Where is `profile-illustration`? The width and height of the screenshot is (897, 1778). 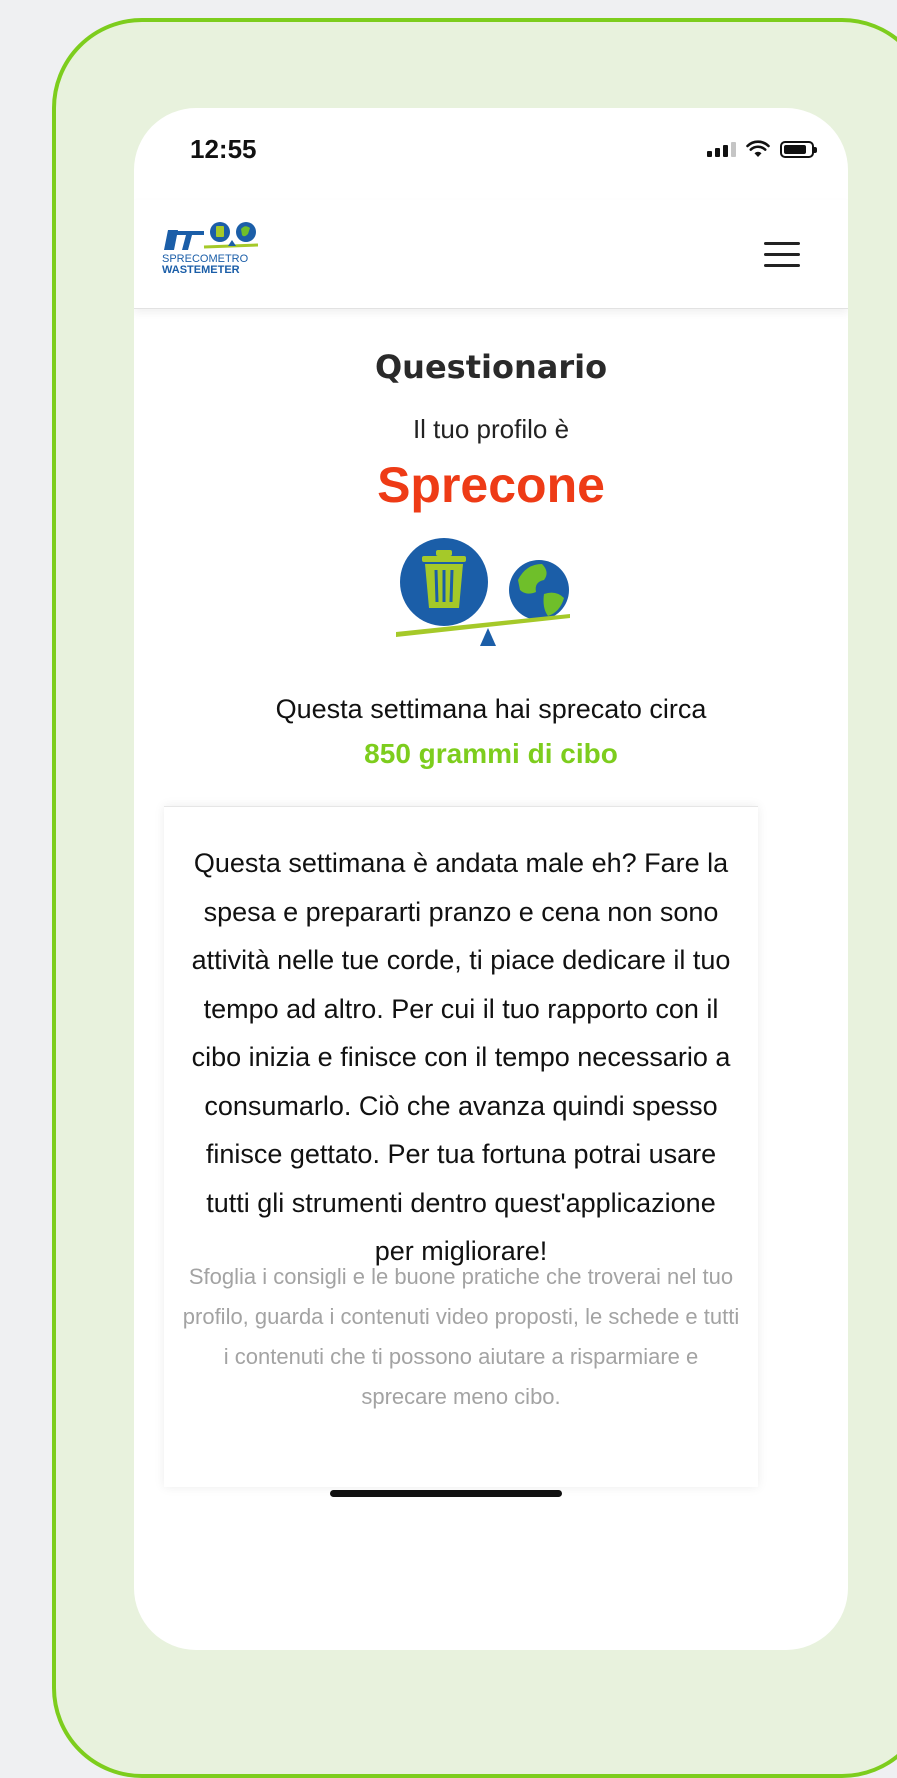 profile-illustration is located at coordinates (483, 592).